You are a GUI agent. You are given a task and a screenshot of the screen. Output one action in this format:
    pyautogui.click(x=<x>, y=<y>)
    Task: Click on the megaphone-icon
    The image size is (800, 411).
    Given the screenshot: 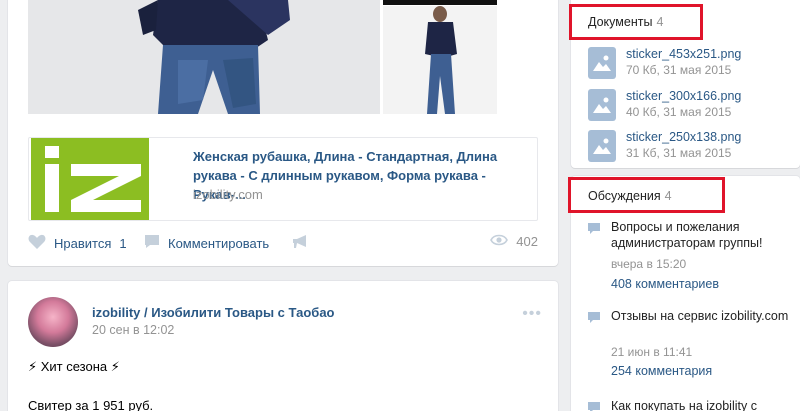 What is the action you would take?
    pyautogui.click(x=301, y=243)
    